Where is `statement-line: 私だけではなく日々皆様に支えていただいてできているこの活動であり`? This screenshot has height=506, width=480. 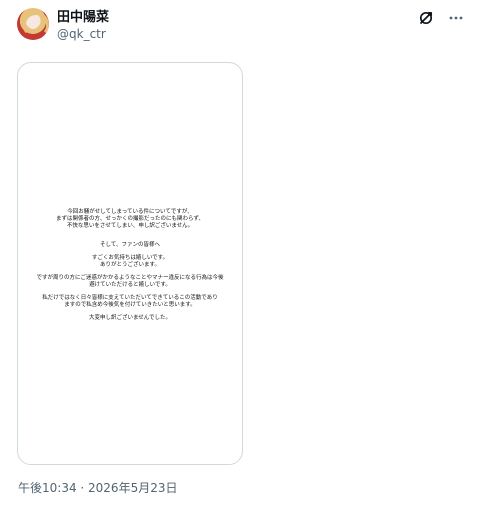 statement-line: 私だけではなく日々皆様に支えていただいてできているこの活動であり is located at coordinates (130, 298).